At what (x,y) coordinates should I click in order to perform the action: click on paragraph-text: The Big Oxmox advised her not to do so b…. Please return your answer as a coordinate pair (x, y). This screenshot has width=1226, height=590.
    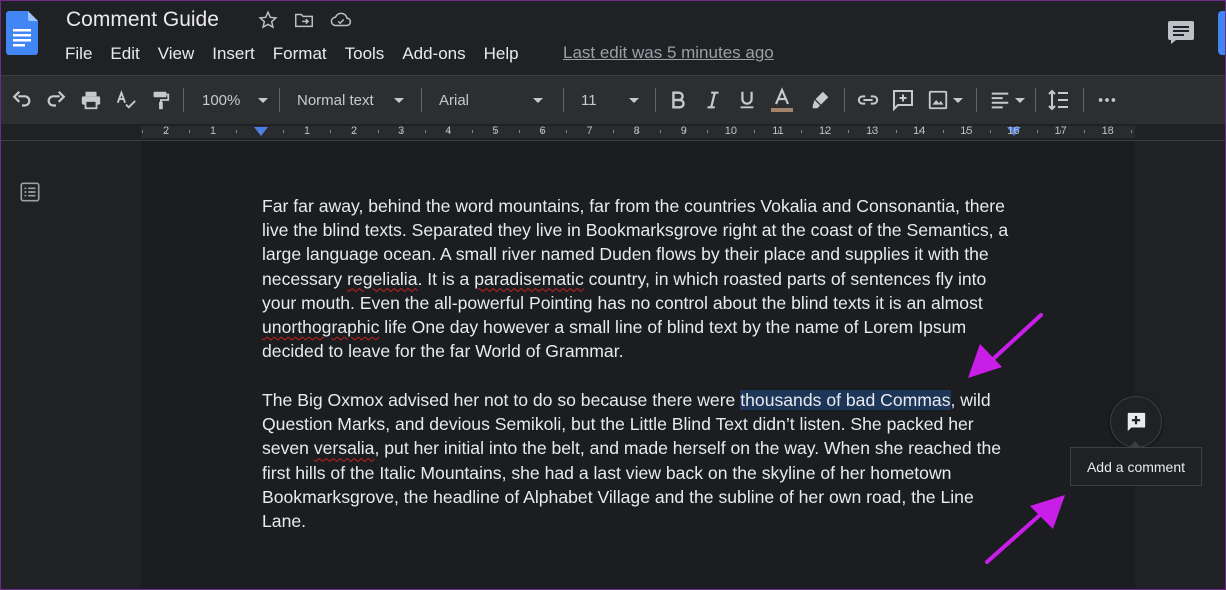
    Looking at the image, I should click on (501, 400).